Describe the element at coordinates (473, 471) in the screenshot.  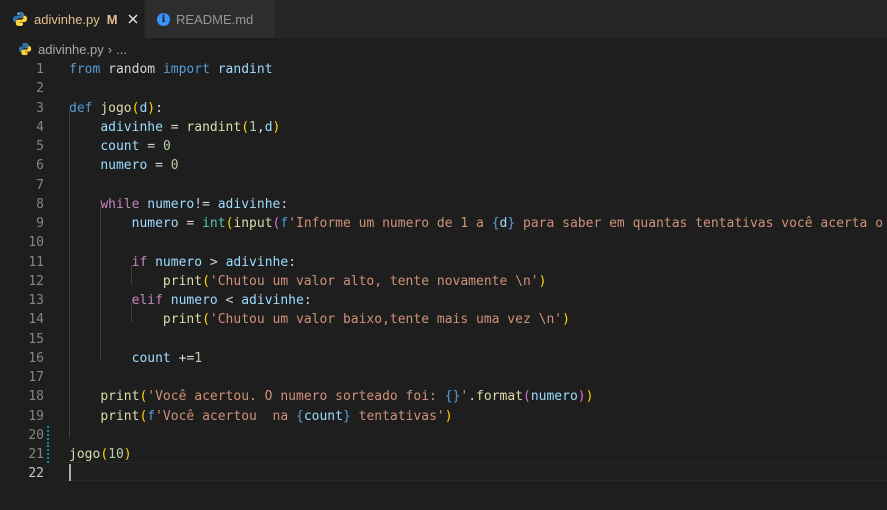
I see `current-line-highlight` at that location.